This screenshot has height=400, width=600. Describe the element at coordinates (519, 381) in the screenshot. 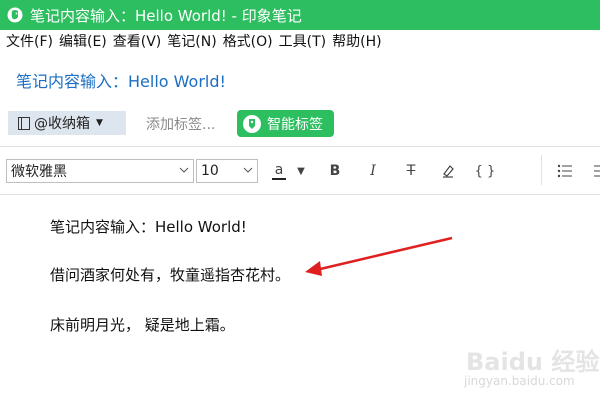

I see `watermark-url: jingyan.baidu.com` at that location.